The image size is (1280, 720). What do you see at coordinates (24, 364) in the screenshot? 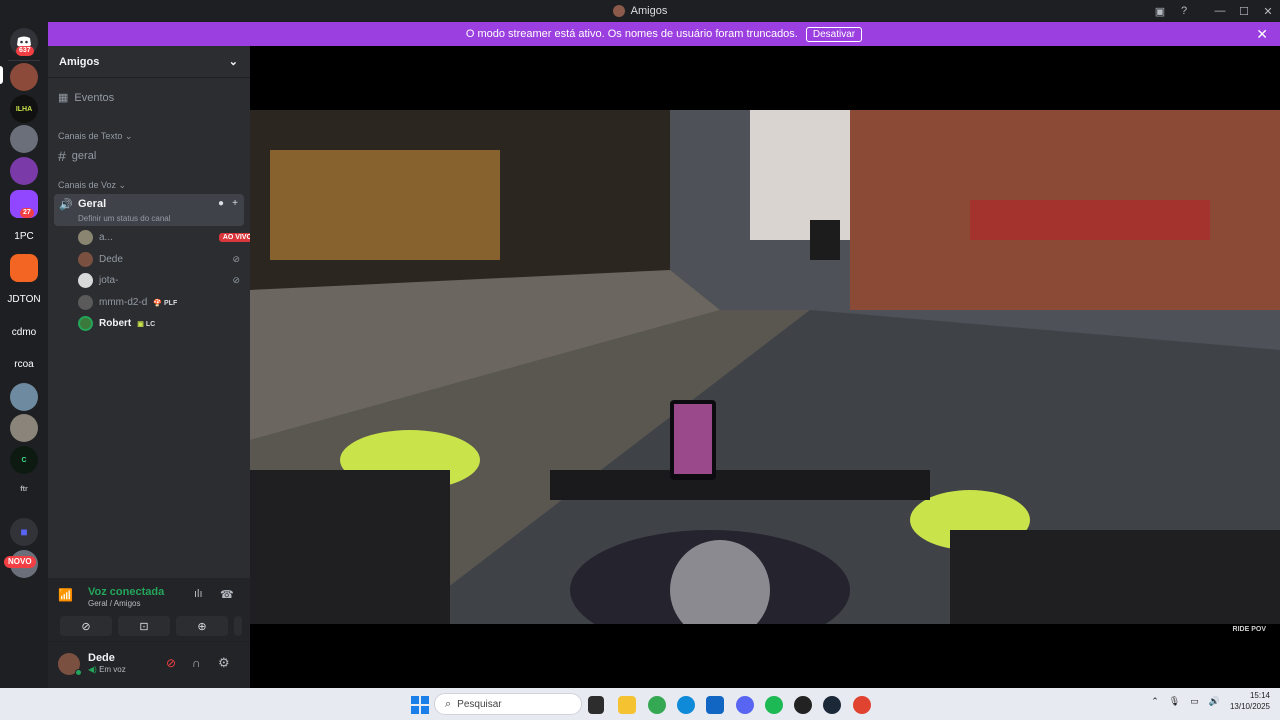
I see `server-text-4: rcoa` at bounding box center [24, 364].